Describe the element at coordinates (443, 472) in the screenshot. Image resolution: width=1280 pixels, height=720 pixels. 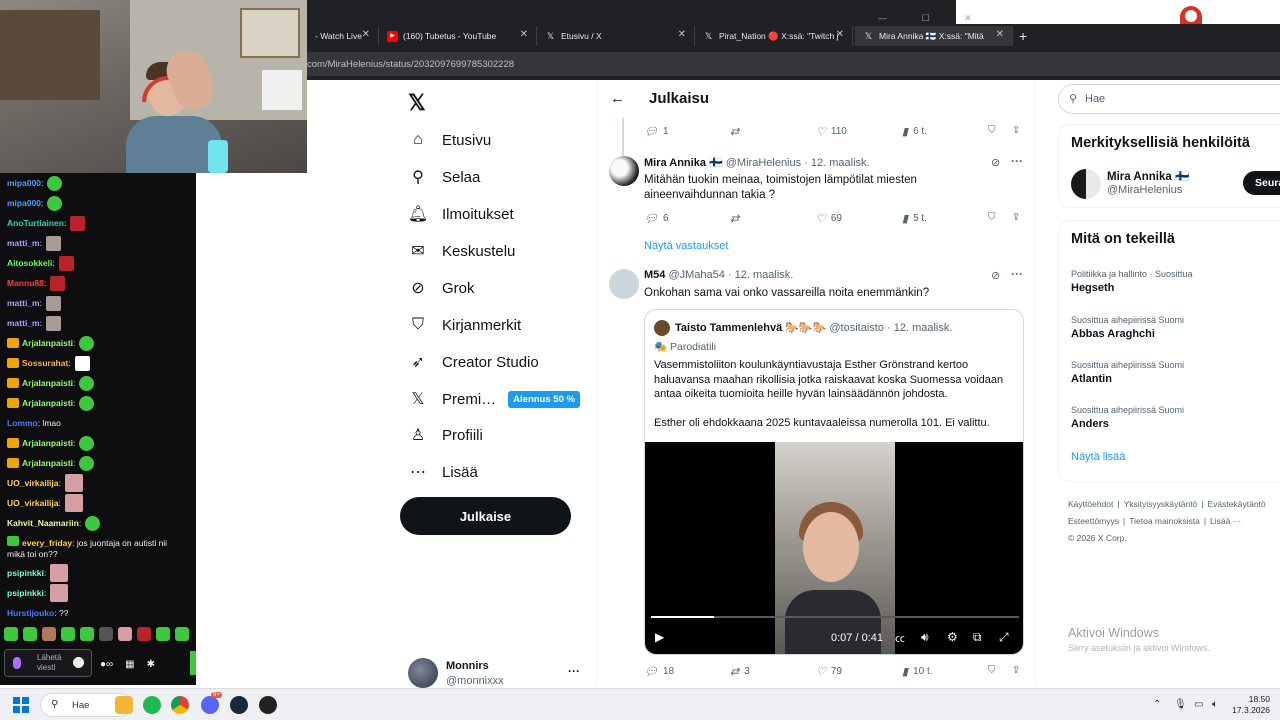
I see `nav-item-more: ⋯ Lisää` at that location.